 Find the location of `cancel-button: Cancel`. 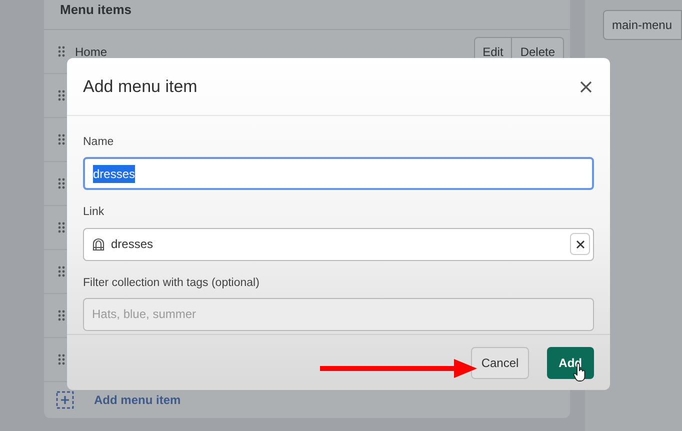

cancel-button: Cancel is located at coordinates (500, 362).